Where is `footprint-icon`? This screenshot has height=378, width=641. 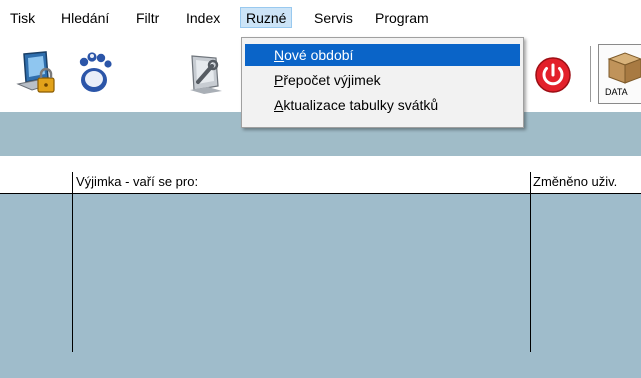 footprint-icon is located at coordinates (95, 72).